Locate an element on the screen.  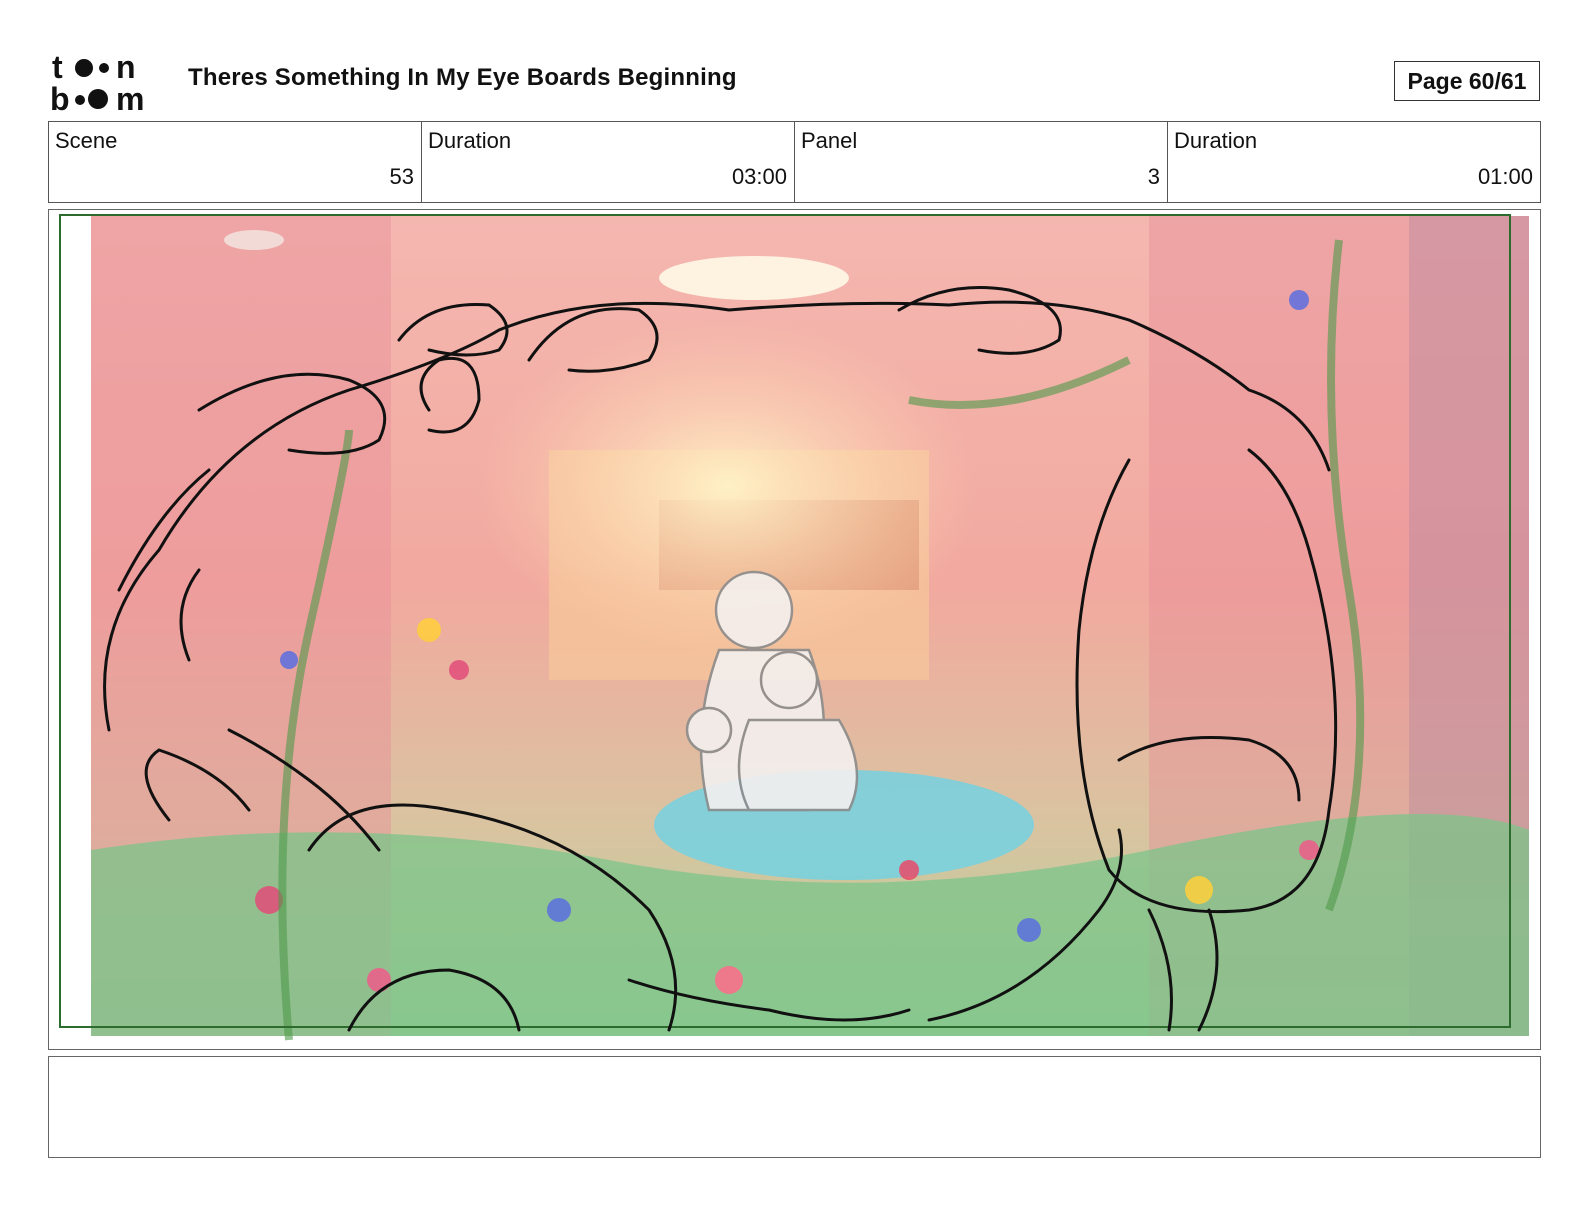
scene-label: Scene is located at coordinates (86, 140).